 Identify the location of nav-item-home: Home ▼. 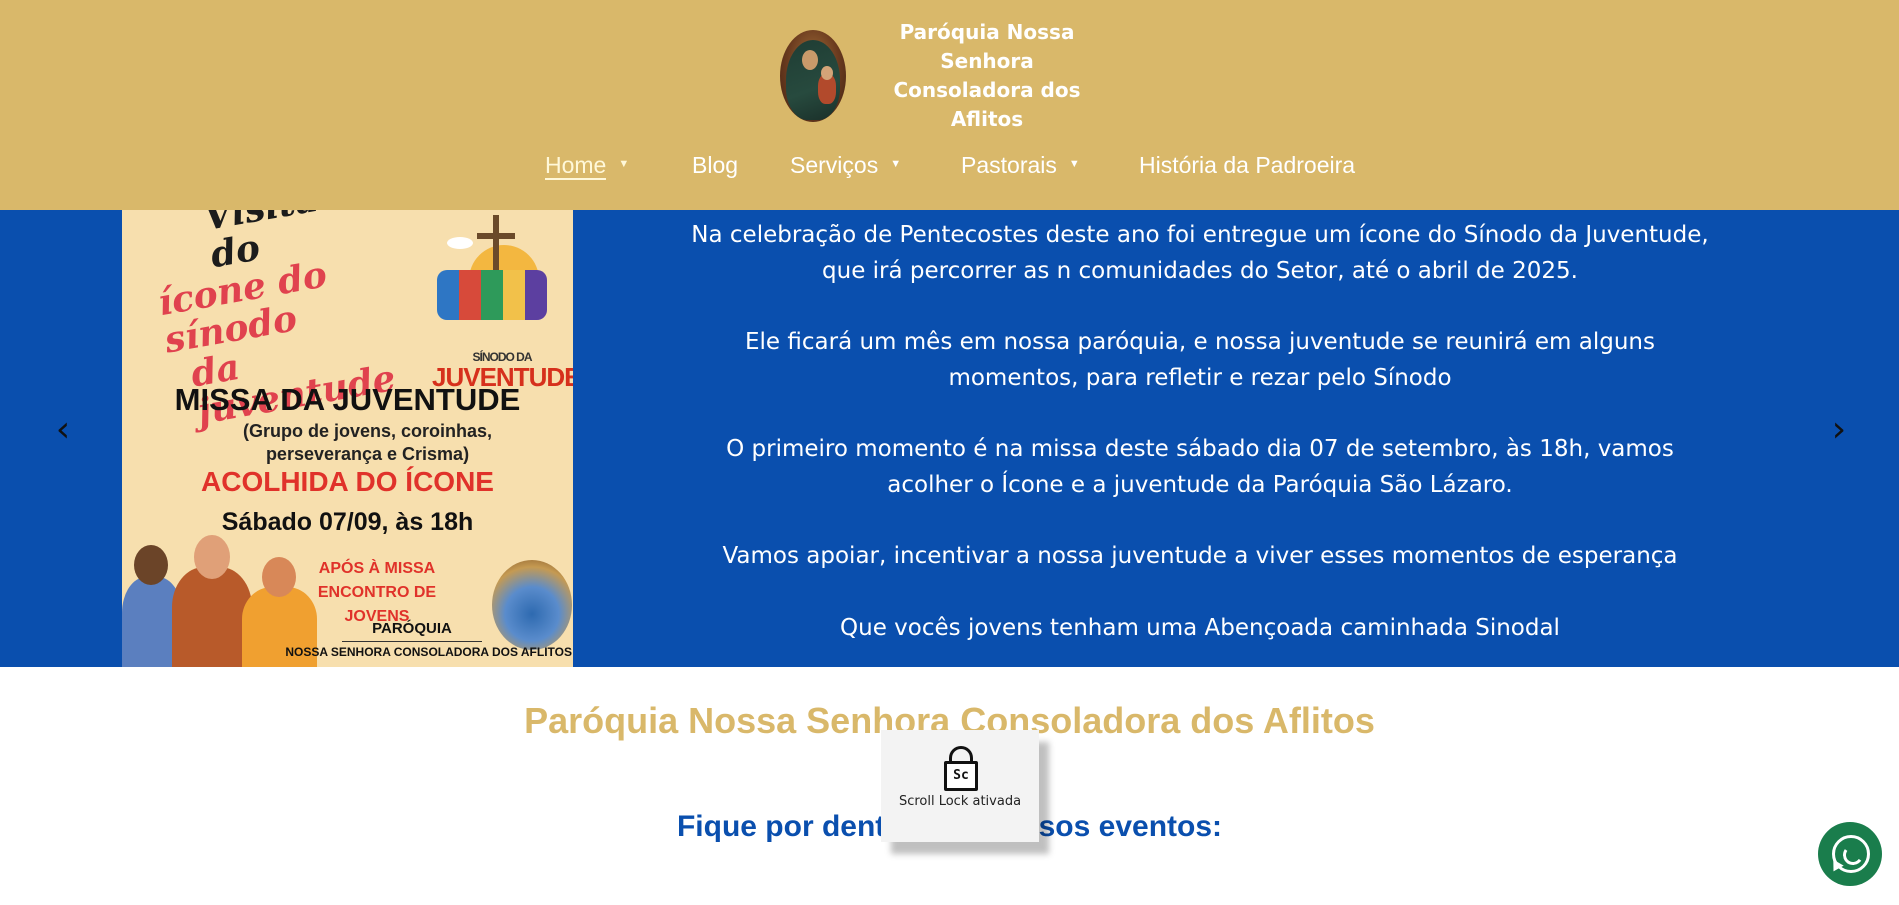
(587, 166).